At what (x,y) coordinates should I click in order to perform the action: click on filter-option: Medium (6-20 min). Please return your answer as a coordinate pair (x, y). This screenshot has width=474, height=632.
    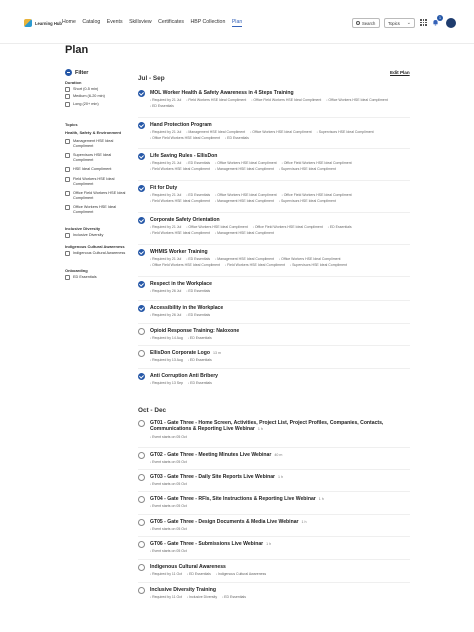
    Looking at the image, I should click on (96, 97).